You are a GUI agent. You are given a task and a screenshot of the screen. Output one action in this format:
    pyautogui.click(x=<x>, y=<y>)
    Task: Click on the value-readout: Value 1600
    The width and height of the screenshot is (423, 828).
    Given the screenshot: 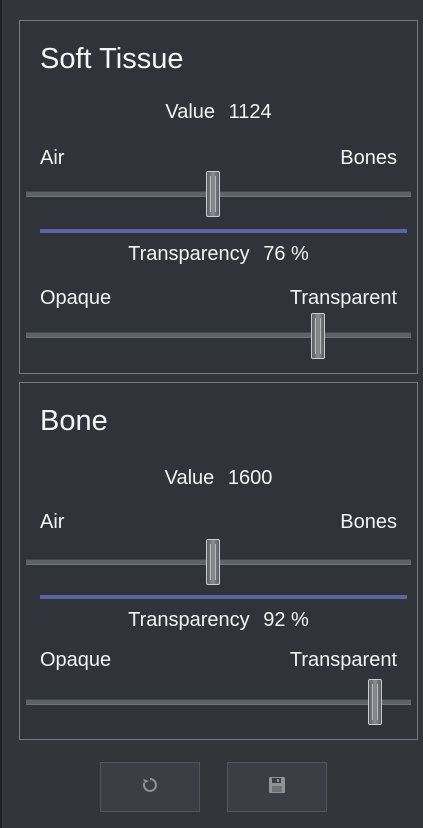 What is the action you would take?
    pyautogui.click(x=218, y=478)
    